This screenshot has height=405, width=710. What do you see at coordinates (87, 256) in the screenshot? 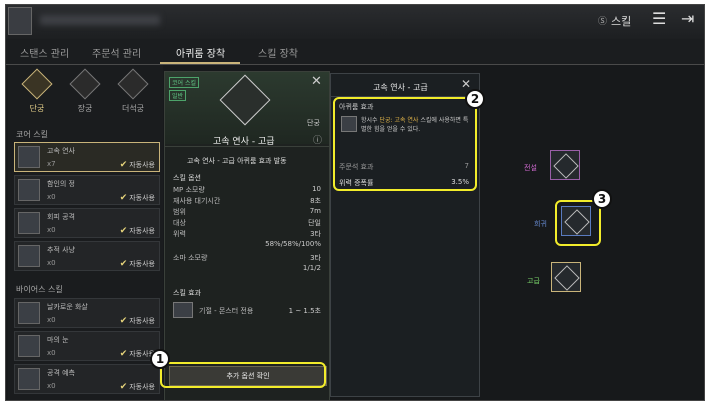
I see `skill-row-4: 추적 사냥 x0 ✔ 자동사용` at bounding box center [87, 256].